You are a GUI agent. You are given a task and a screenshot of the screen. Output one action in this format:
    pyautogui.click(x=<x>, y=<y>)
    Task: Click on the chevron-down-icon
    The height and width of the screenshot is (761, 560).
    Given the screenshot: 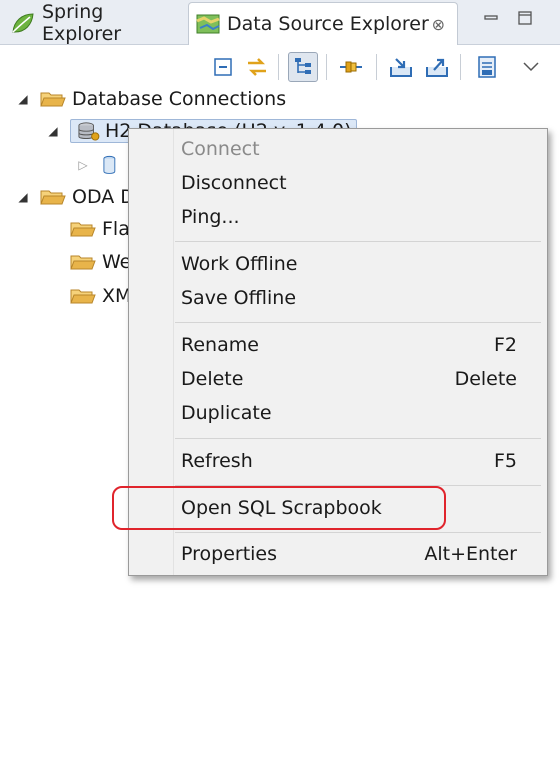 What is the action you would take?
    pyautogui.click(x=531, y=67)
    